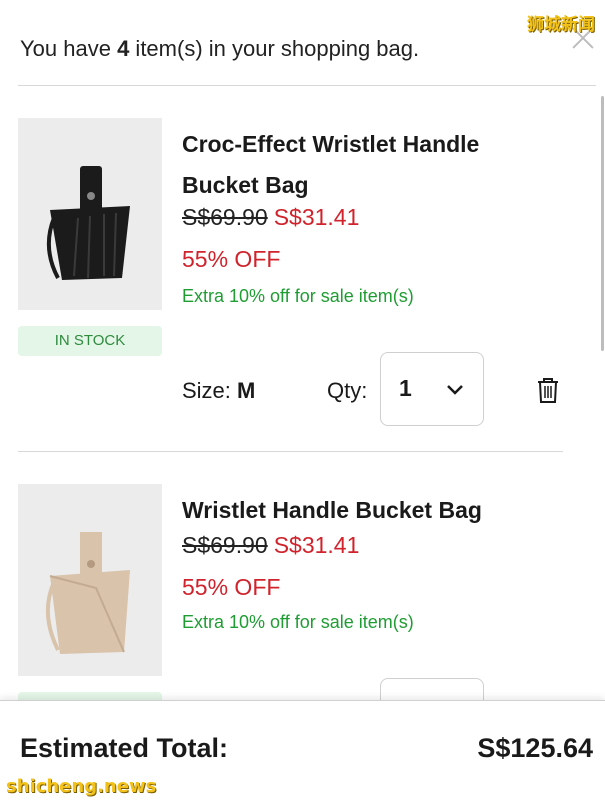 The image size is (605, 801). Describe the element at coordinates (124, 748) in the screenshot. I see `total-label: Estimated Total:` at that location.